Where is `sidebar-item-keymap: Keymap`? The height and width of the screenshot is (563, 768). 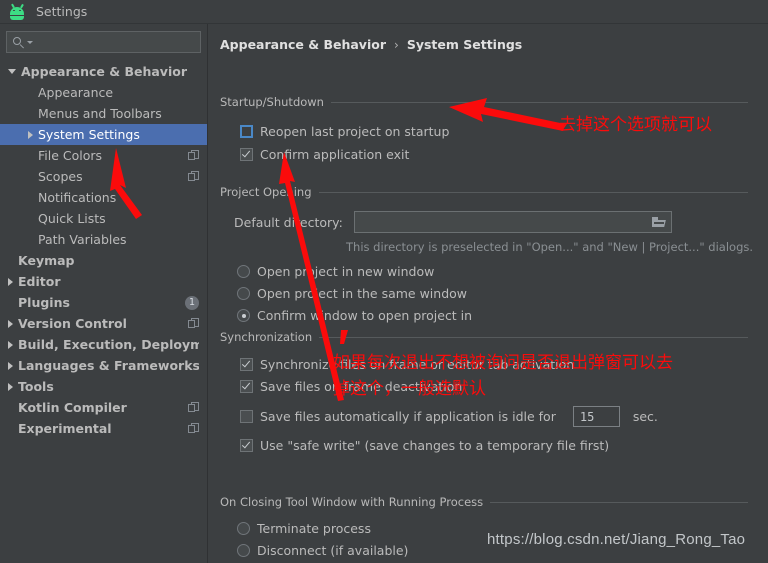
sidebar-item-keymap: Keymap is located at coordinates (103, 260).